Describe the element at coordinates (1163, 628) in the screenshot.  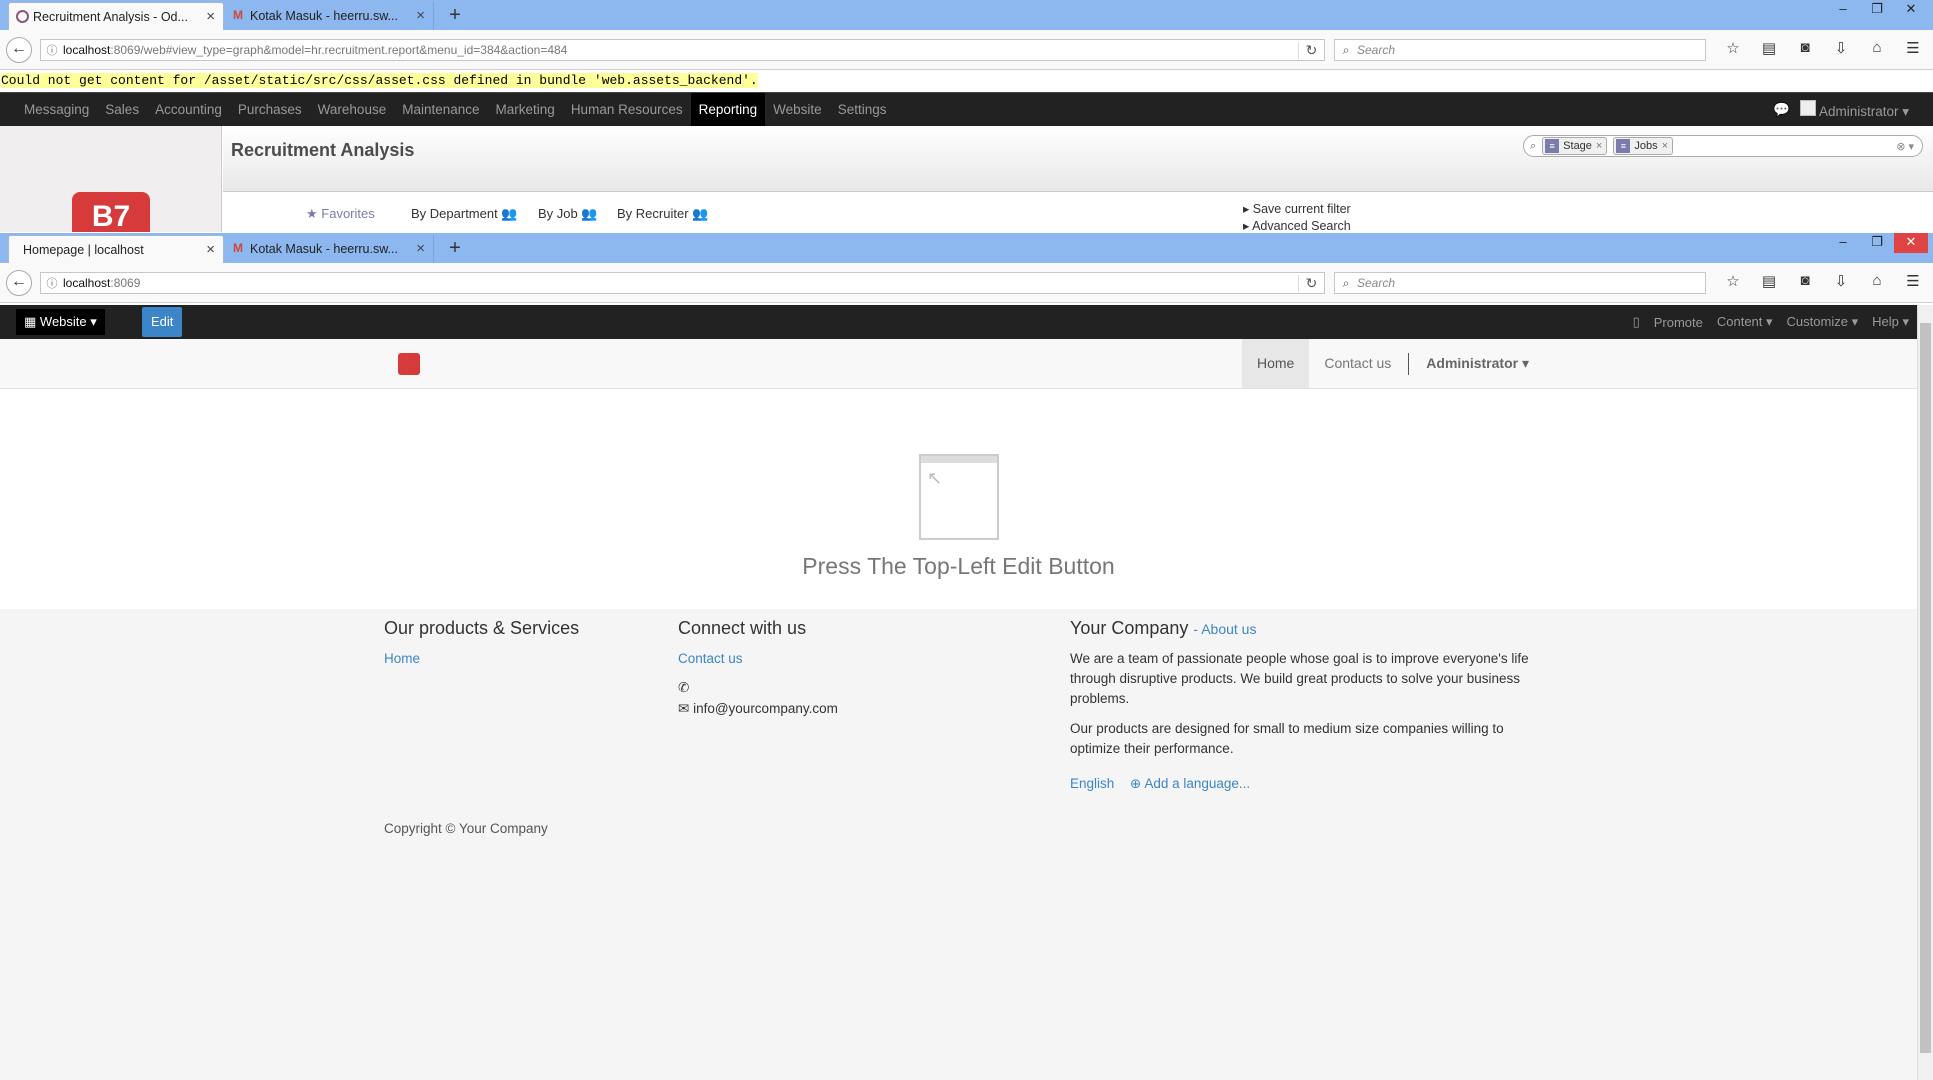
I see `footer-company-title: Your Company - About us` at that location.